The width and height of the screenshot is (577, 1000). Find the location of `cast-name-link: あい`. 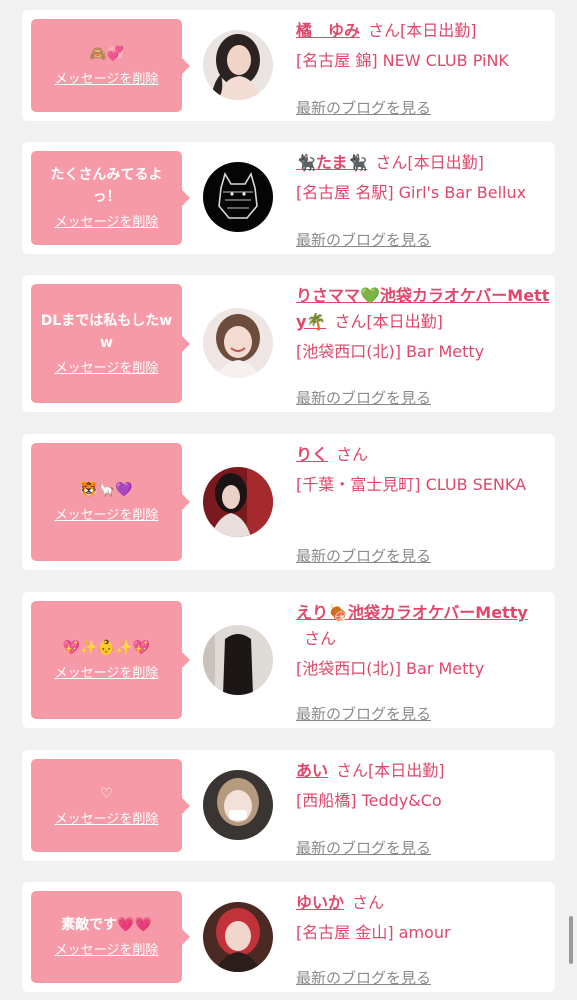

cast-name-link: あい is located at coordinates (312, 770).